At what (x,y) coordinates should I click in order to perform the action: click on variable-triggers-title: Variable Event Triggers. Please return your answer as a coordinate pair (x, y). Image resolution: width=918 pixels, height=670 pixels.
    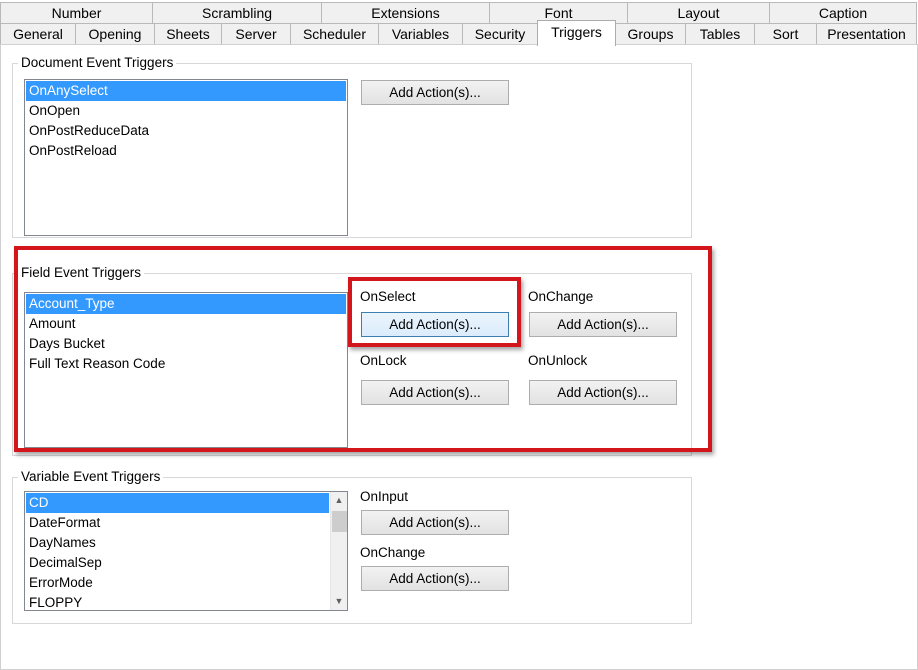
    Looking at the image, I should click on (91, 477).